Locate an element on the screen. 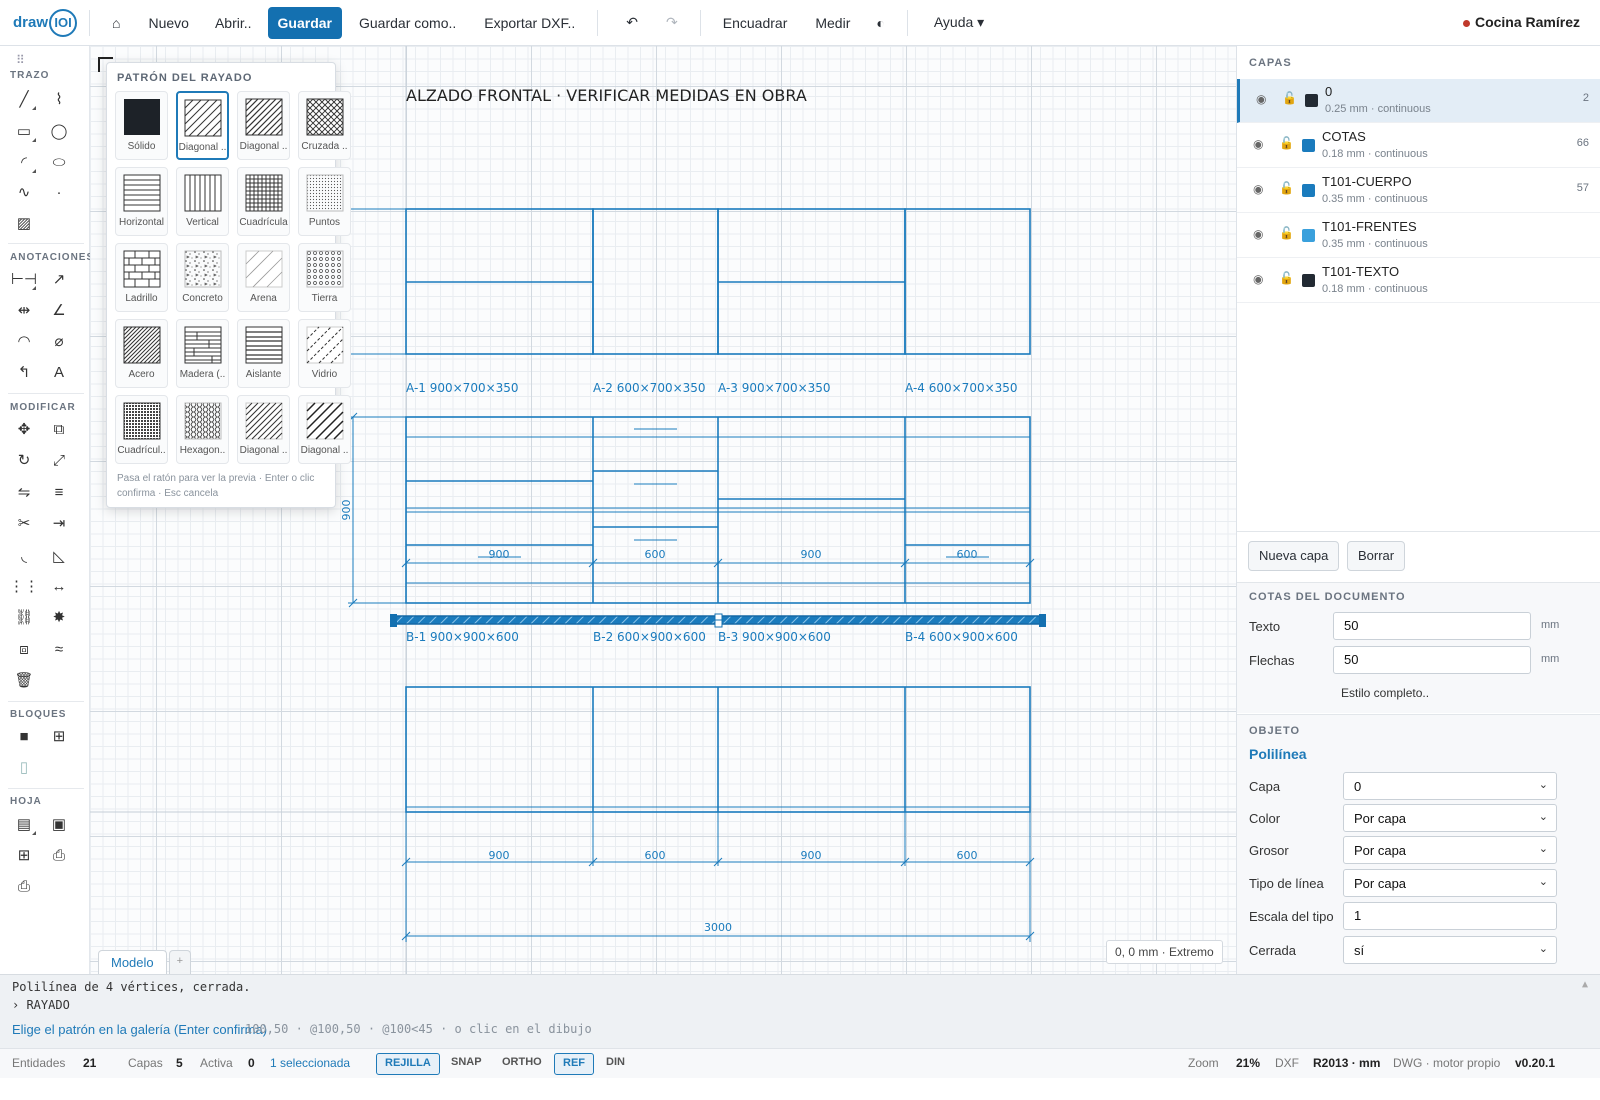 The height and width of the screenshot is (1100, 1600). snap-toggle: SNAP is located at coordinates (466, 1064).